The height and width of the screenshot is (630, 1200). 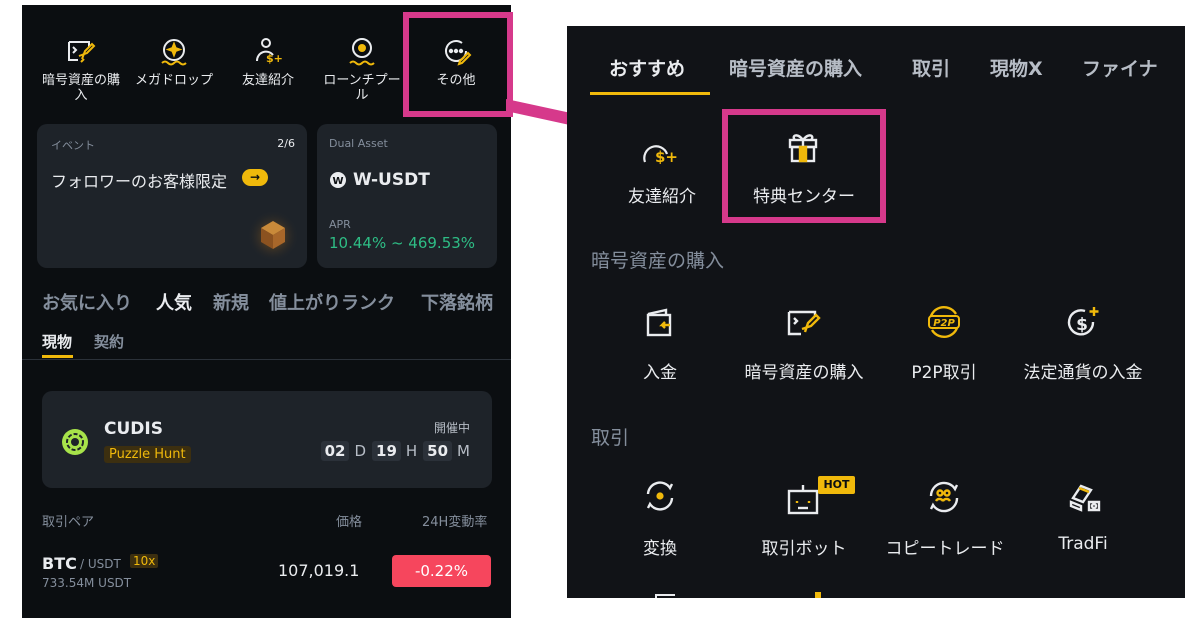 I want to click on event-pager: 2/6, so click(x=286, y=143).